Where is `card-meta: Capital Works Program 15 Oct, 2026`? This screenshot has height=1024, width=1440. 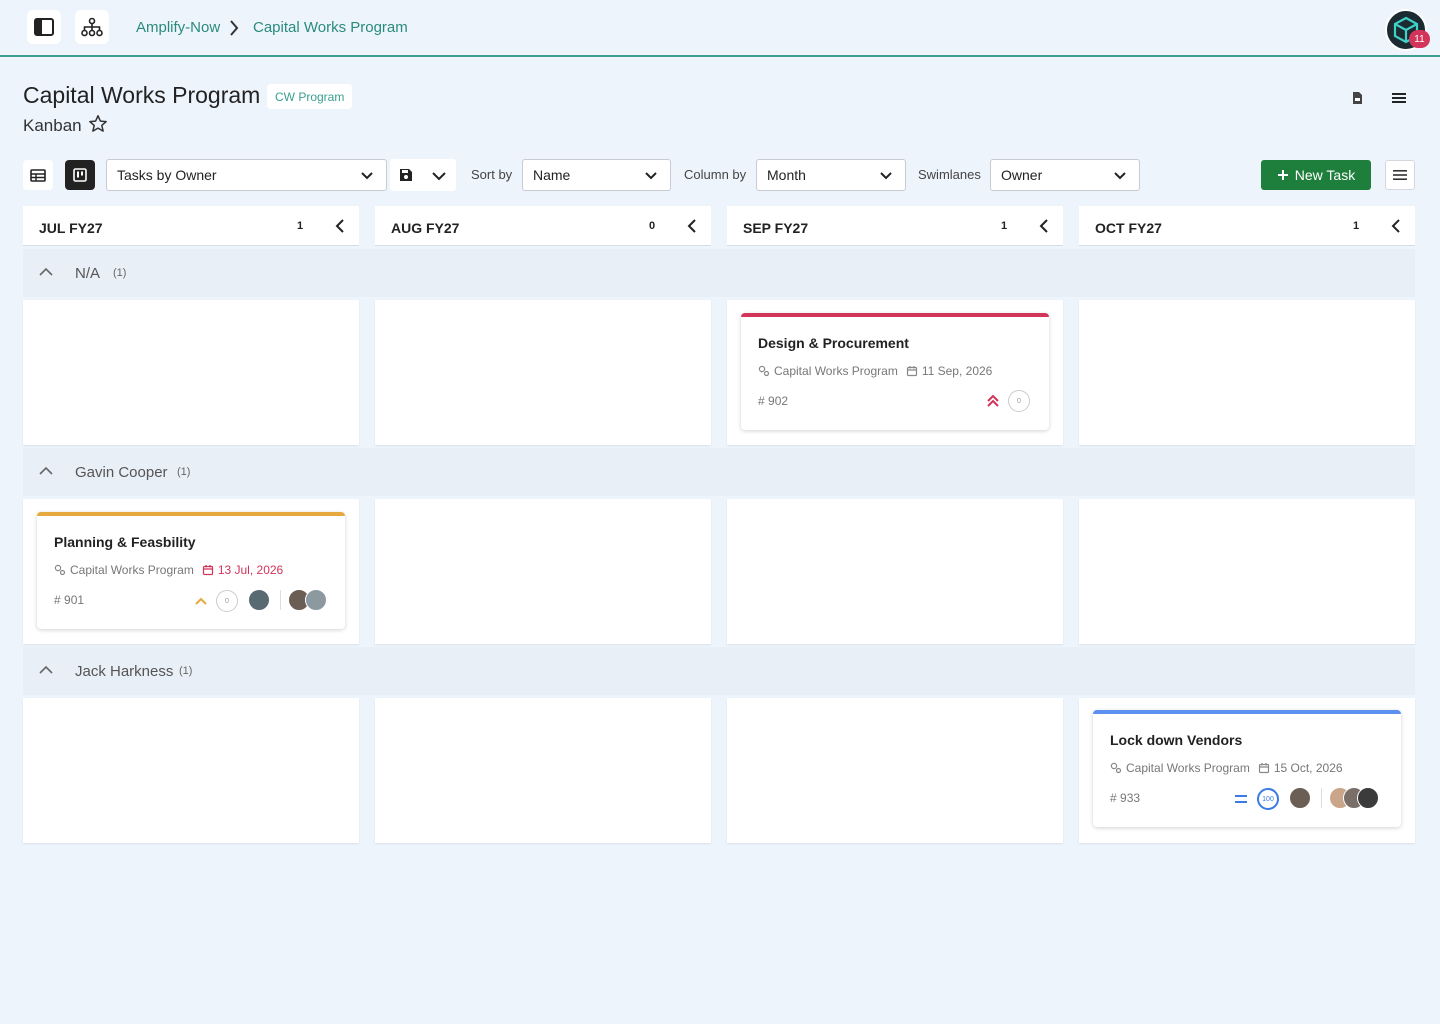 card-meta: Capital Works Program 15 Oct, 2026 is located at coordinates (1226, 768).